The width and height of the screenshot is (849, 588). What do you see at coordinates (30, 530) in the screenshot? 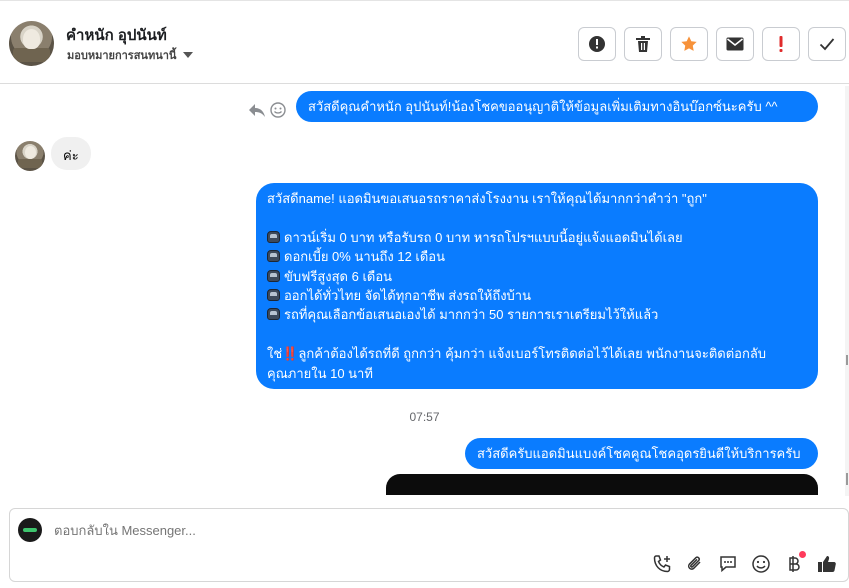
I see `page-avatar` at bounding box center [30, 530].